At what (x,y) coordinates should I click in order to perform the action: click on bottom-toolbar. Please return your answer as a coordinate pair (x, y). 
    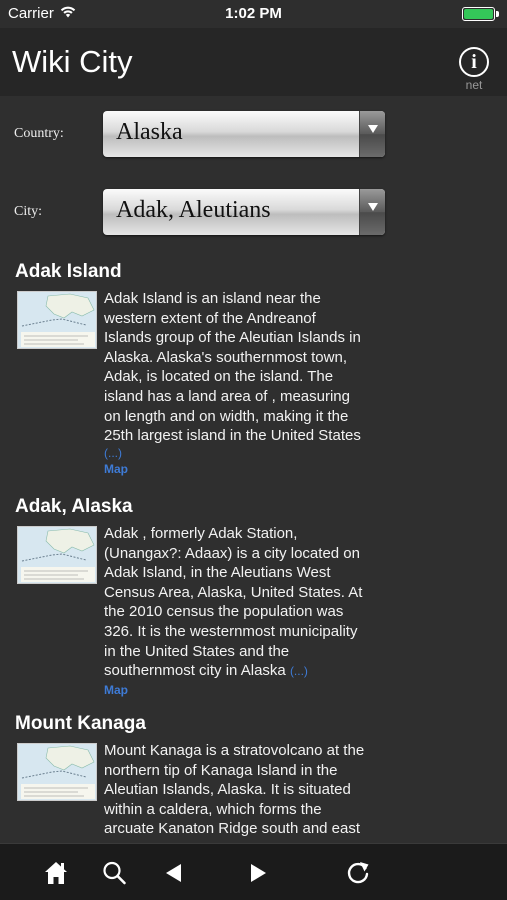
    Looking at the image, I should click on (253, 871).